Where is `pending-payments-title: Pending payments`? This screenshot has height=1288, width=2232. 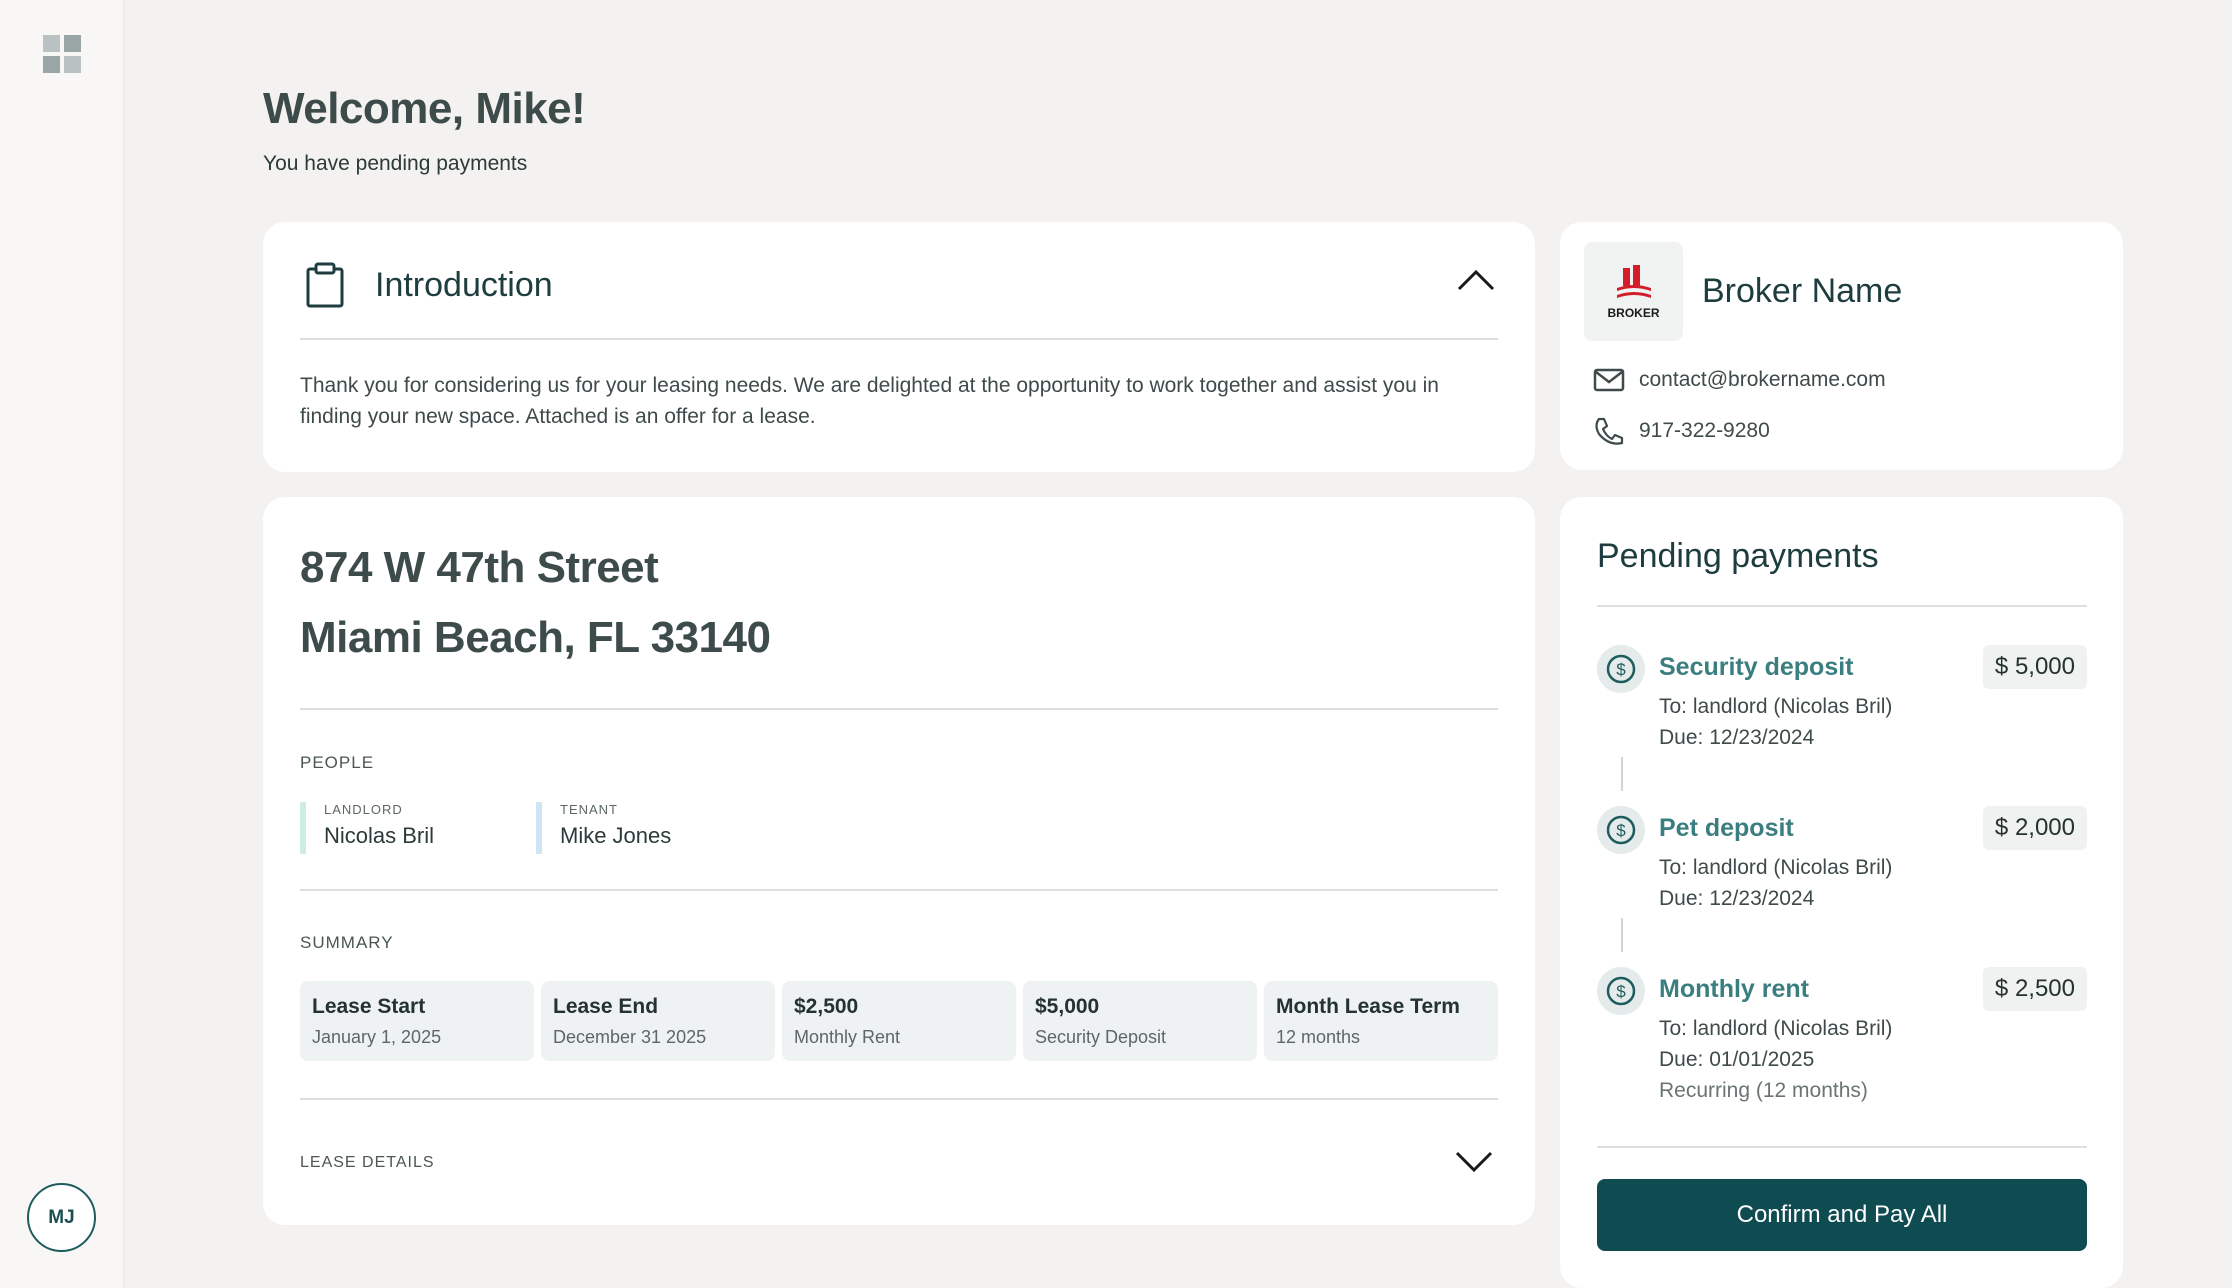 pending-payments-title: Pending payments is located at coordinates (1738, 556).